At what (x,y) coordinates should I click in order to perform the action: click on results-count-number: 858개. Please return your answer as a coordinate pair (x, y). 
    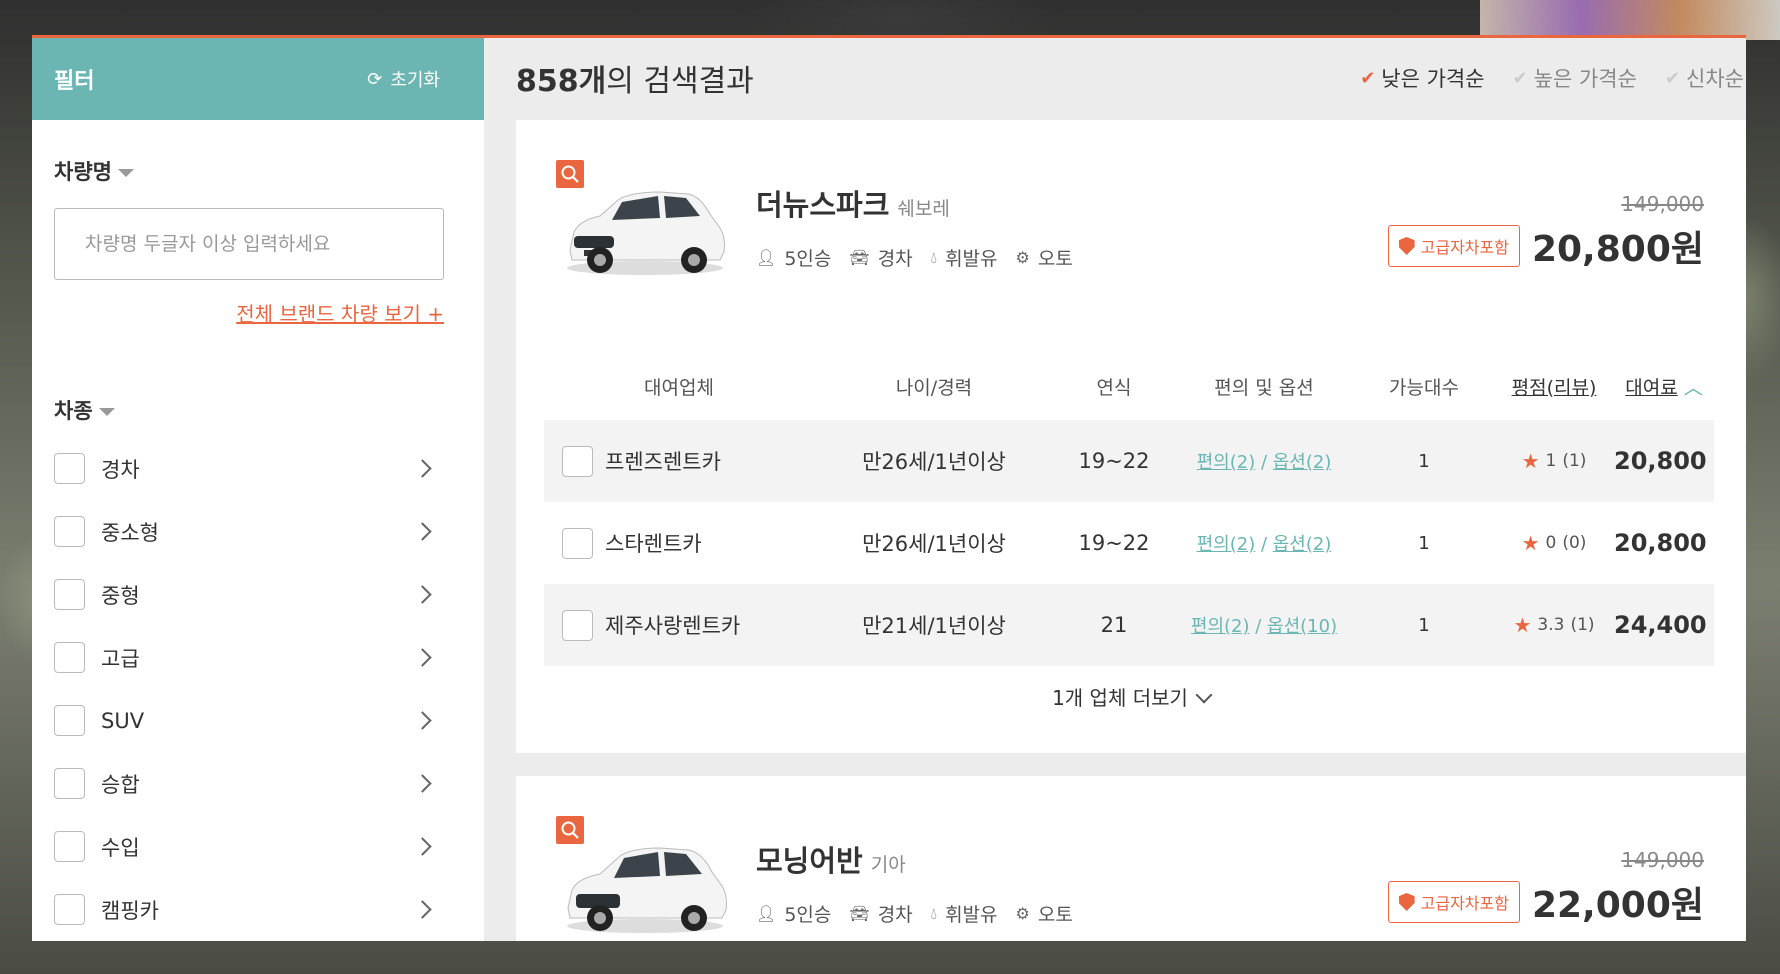
    Looking at the image, I should click on (561, 81).